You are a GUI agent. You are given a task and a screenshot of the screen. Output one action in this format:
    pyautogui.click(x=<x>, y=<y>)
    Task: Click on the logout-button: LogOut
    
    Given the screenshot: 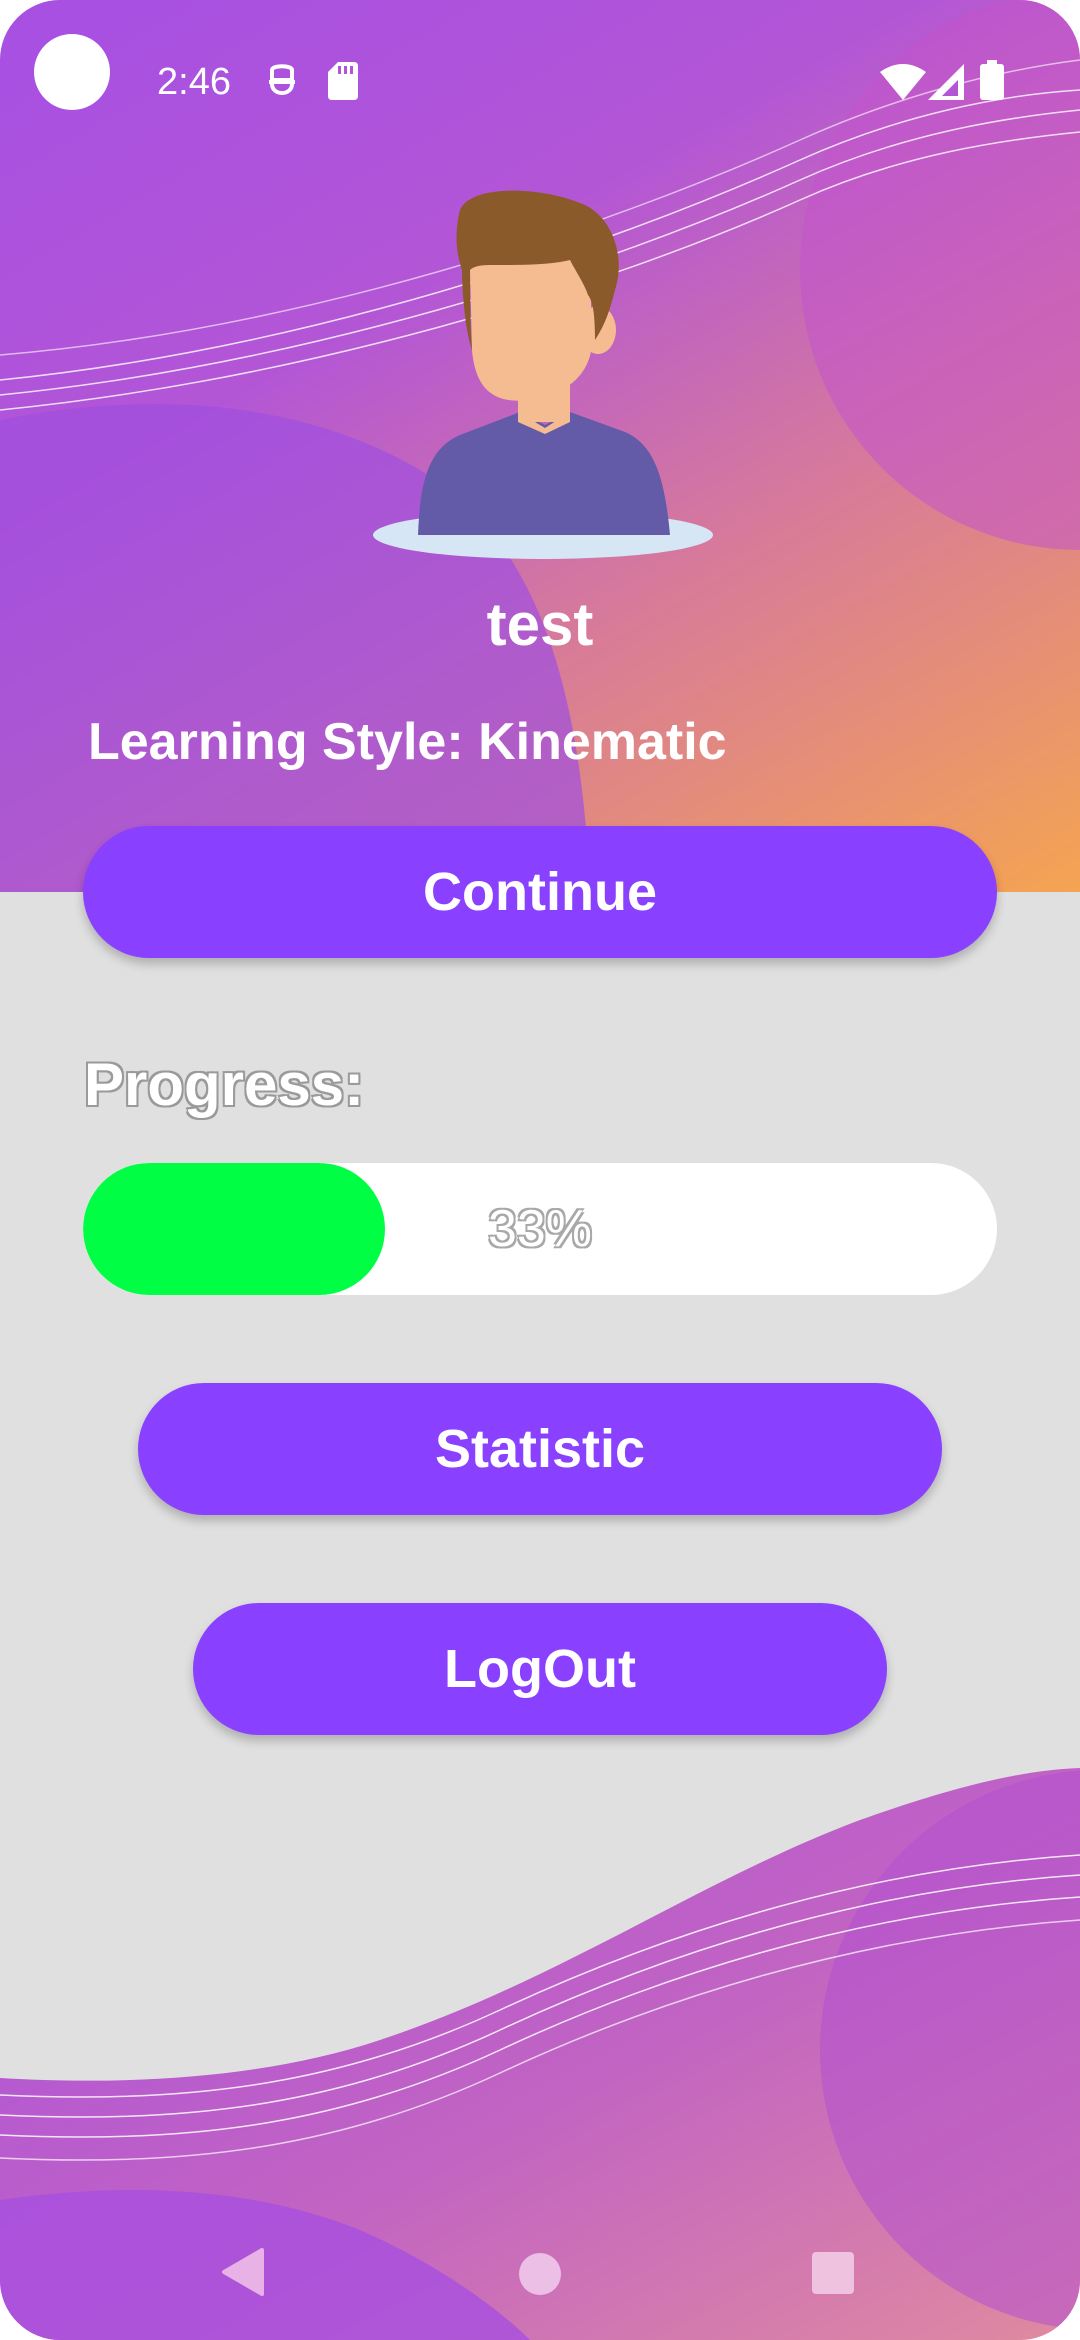 What is the action you would take?
    pyautogui.click(x=540, y=1669)
    